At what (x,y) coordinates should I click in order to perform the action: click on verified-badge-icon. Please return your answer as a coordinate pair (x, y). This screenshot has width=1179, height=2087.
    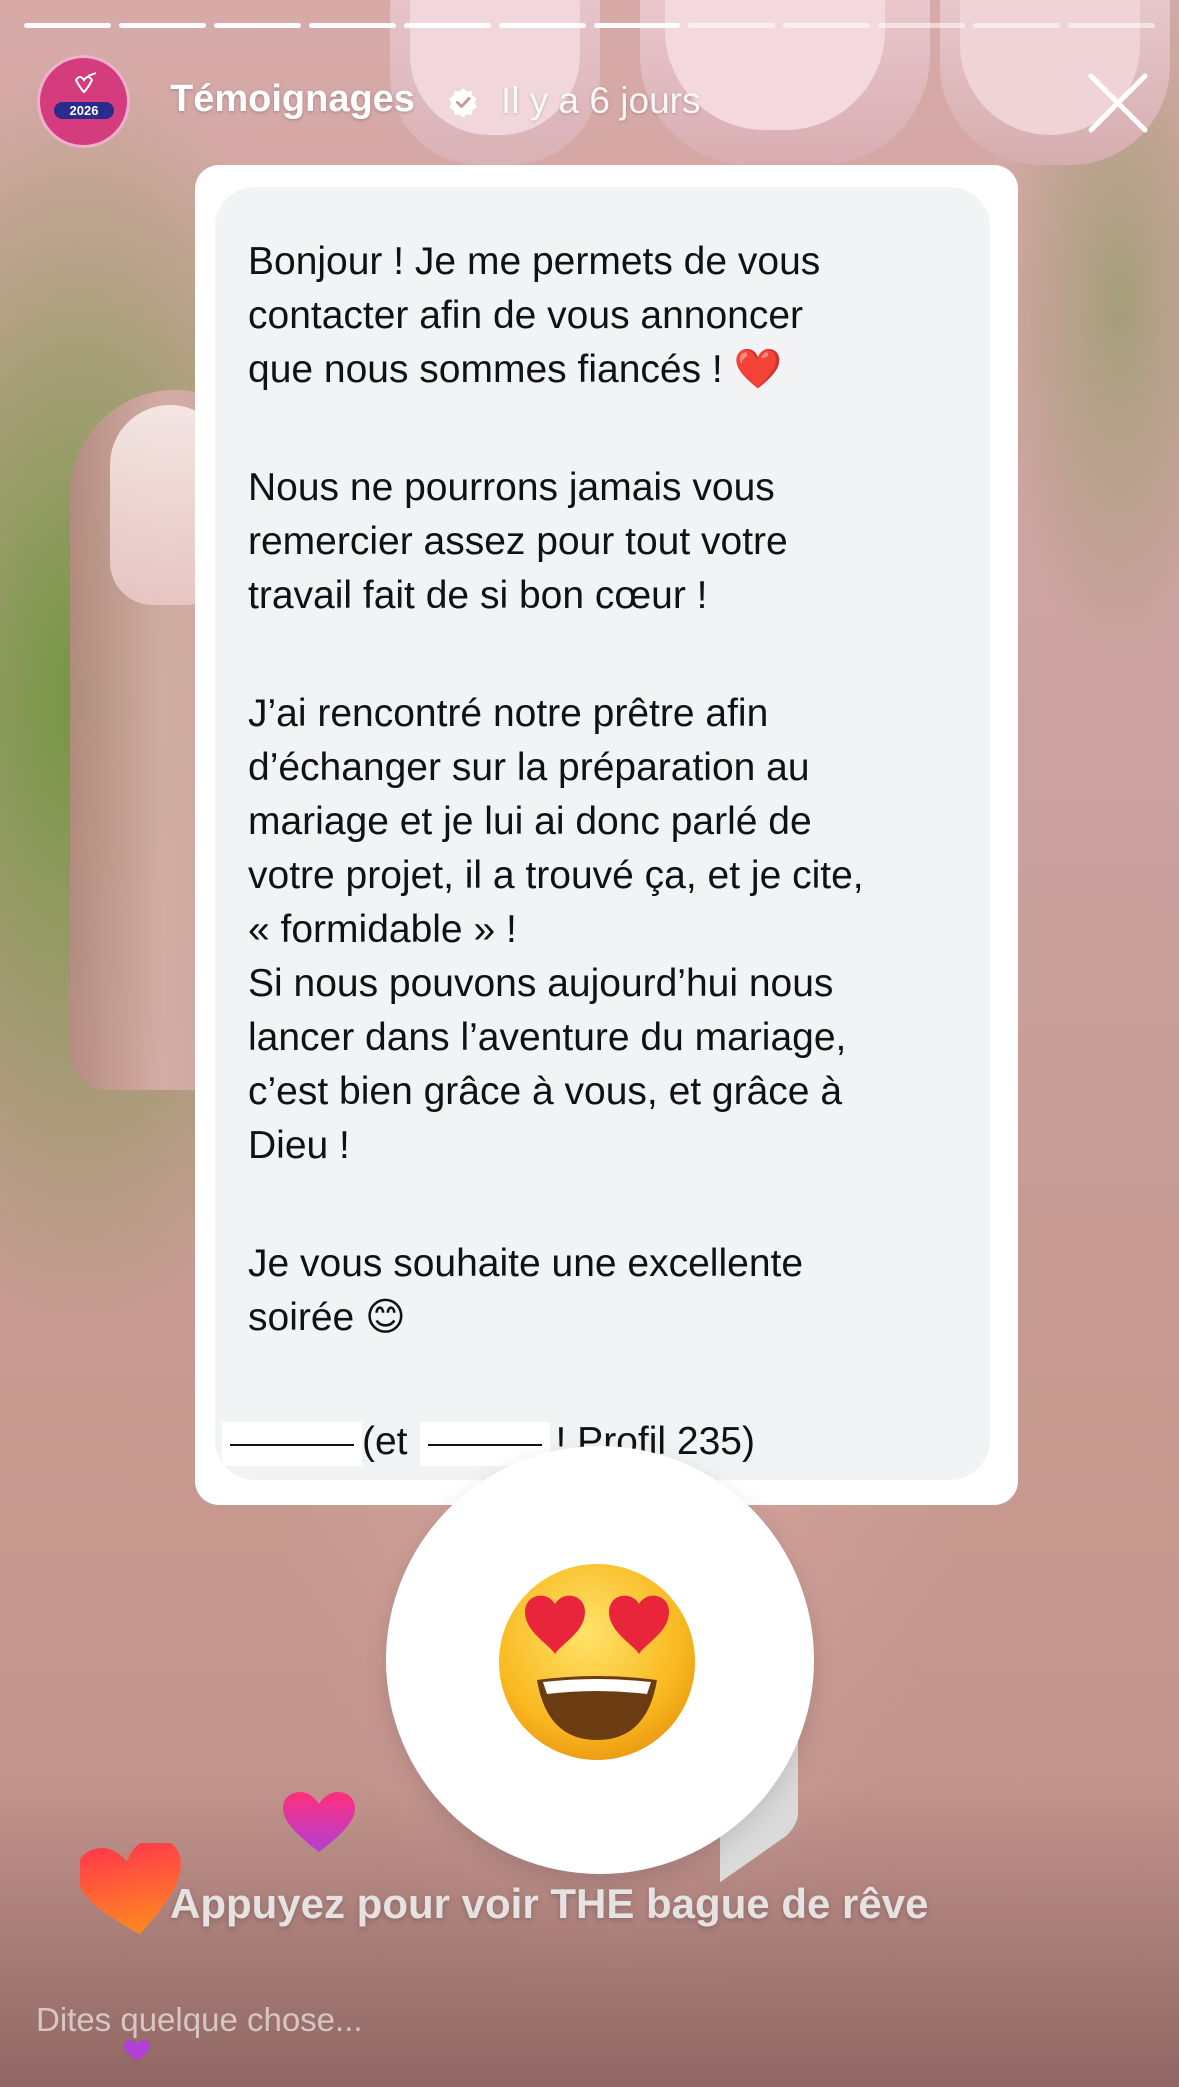
    Looking at the image, I should click on (463, 102).